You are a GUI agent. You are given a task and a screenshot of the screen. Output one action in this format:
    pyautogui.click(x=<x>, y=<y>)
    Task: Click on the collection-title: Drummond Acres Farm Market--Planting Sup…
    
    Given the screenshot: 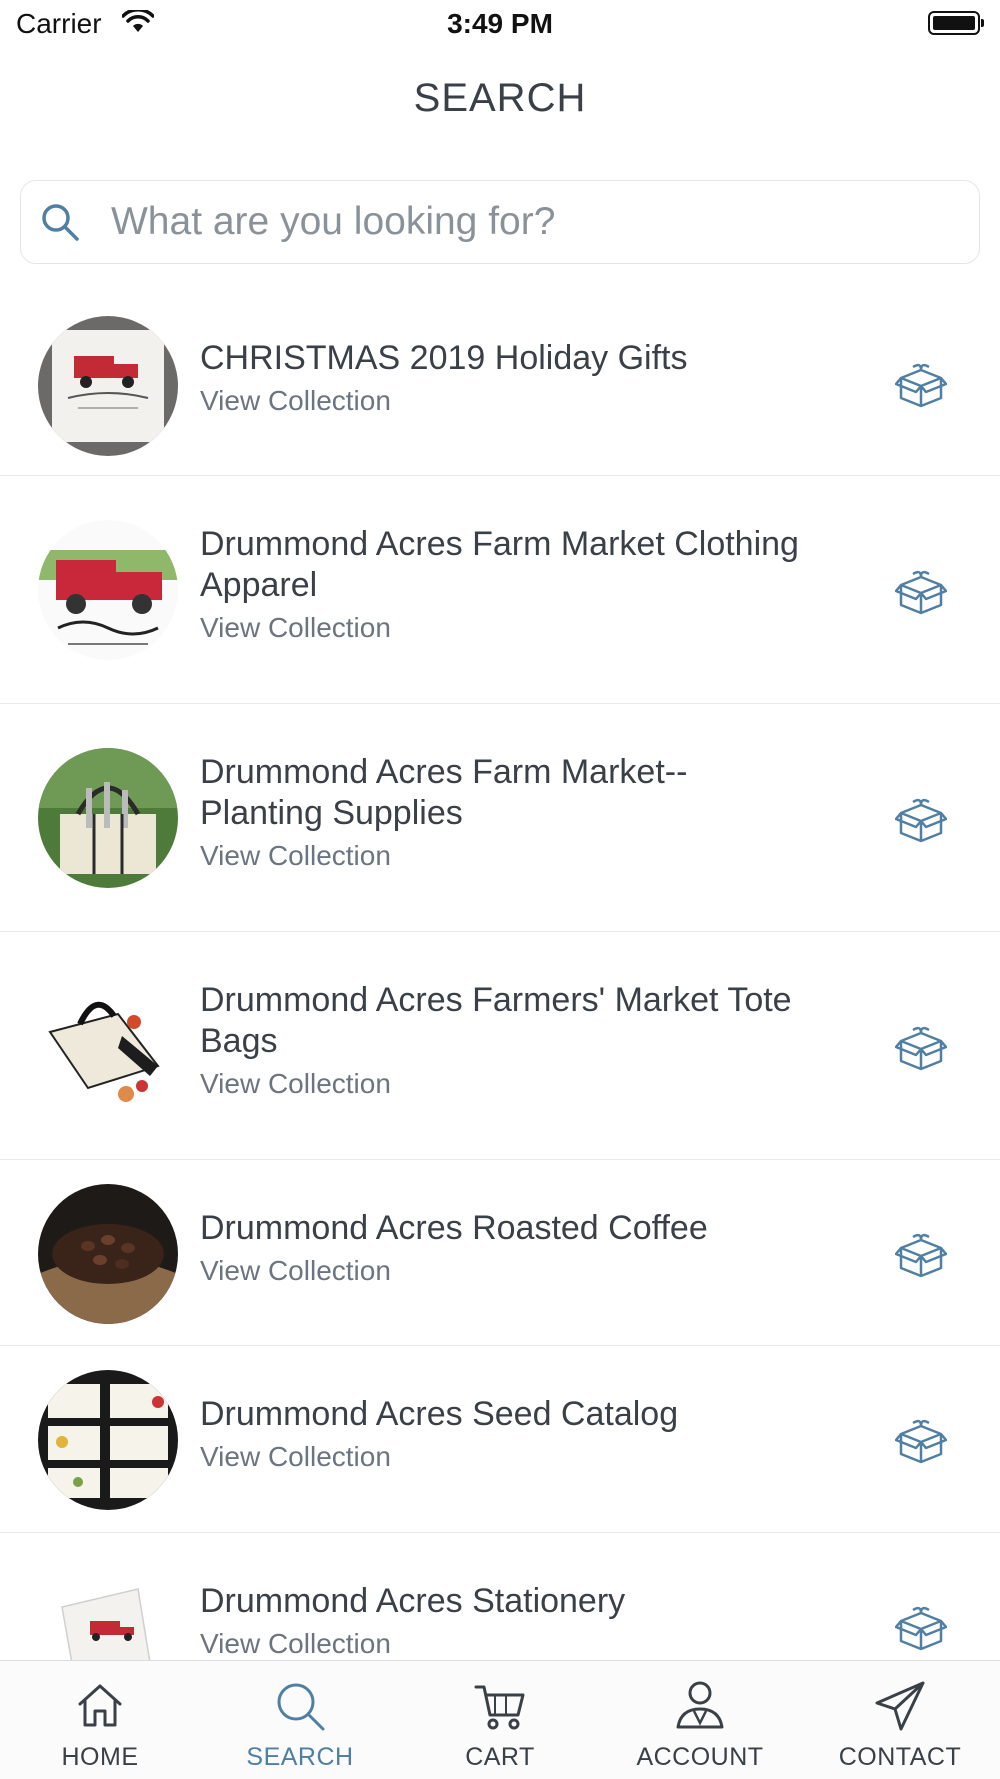 What is the action you would take?
    pyautogui.click(x=444, y=792)
    